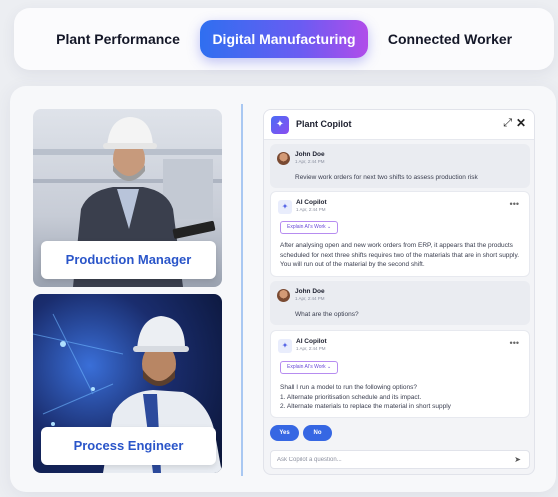 This screenshot has height=497, width=558. Describe the element at coordinates (517, 459) in the screenshot. I see `send-icon: ➤` at that location.